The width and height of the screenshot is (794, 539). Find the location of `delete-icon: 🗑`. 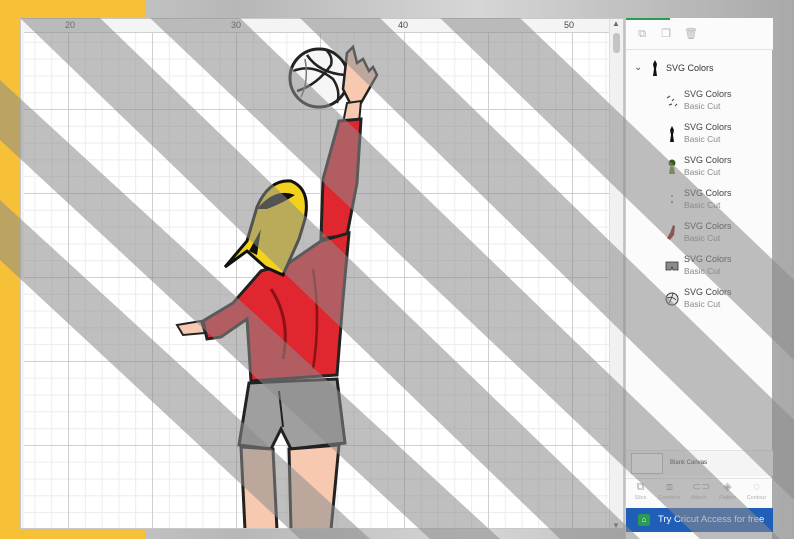

delete-icon: 🗑 is located at coordinates (691, 34).